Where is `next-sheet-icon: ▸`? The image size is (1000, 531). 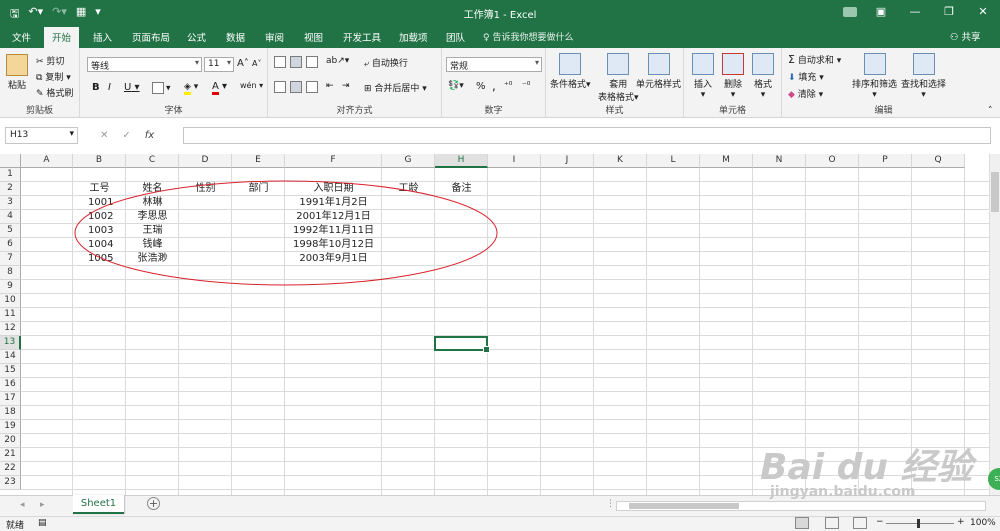 next-sheet-icon: ▸ is located at coordinates (42, 505).